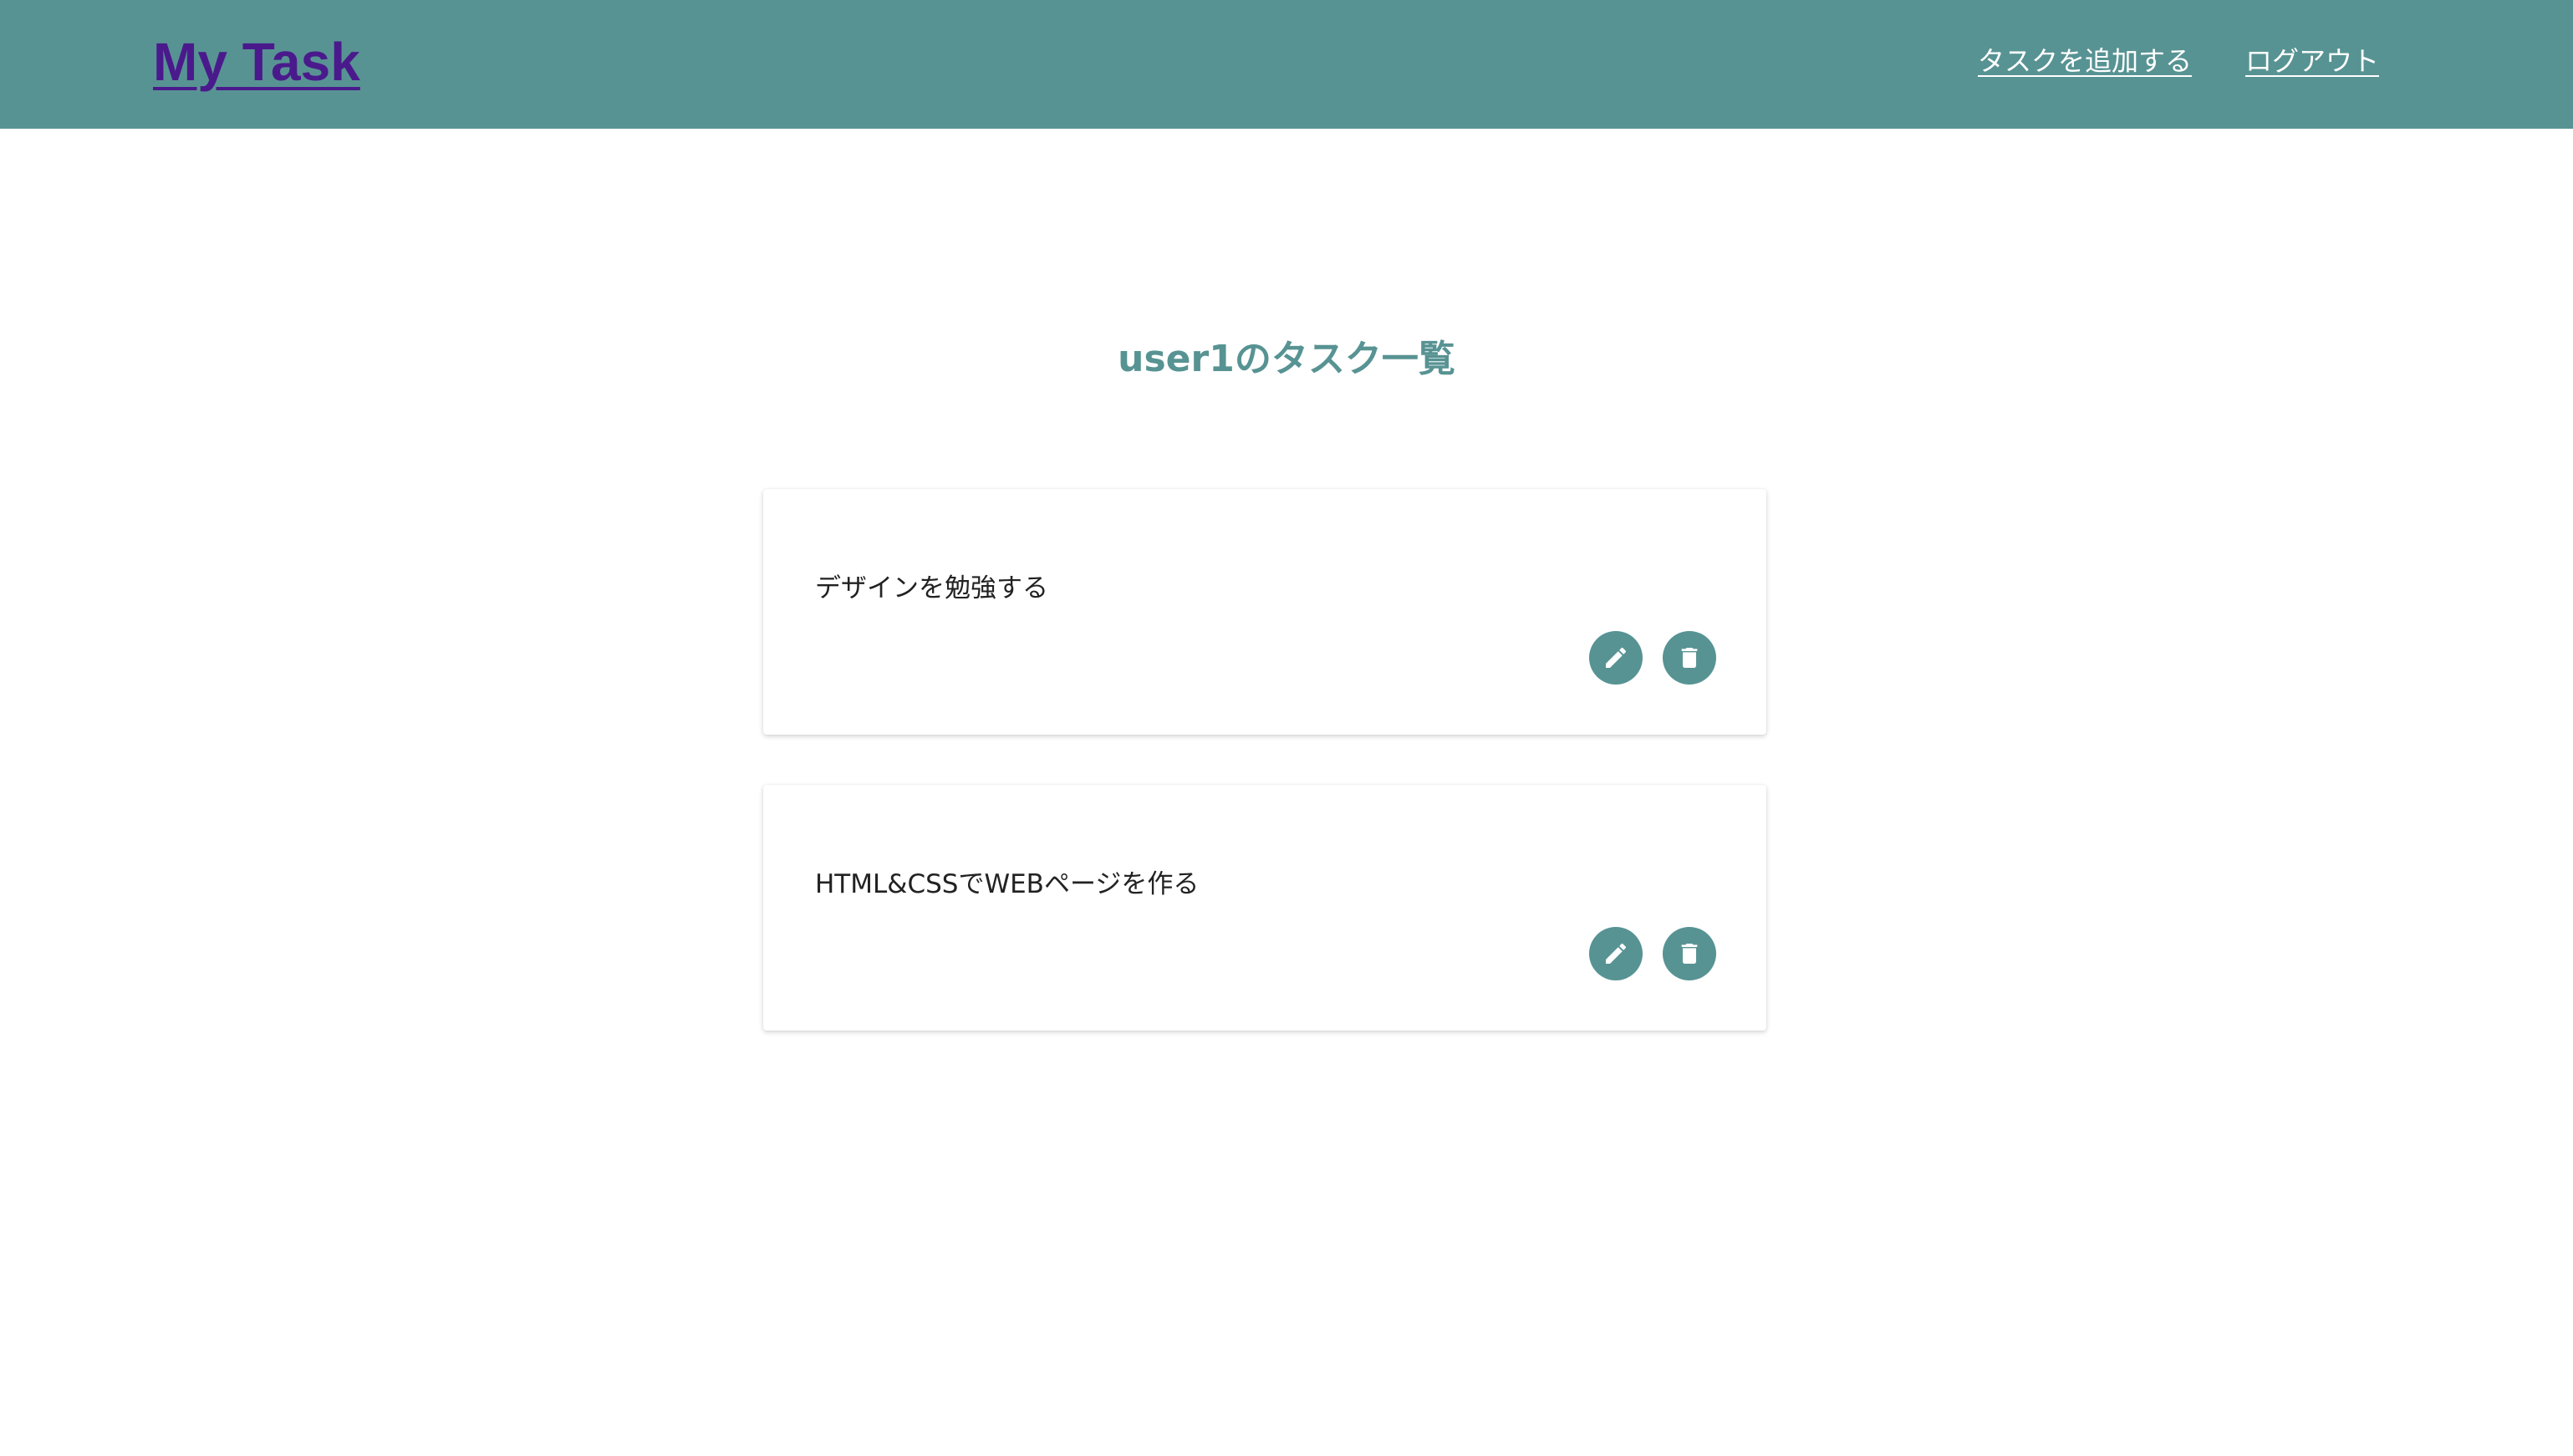  I want to click on add-task-link: タスクを追加する, so click(2085, 61).